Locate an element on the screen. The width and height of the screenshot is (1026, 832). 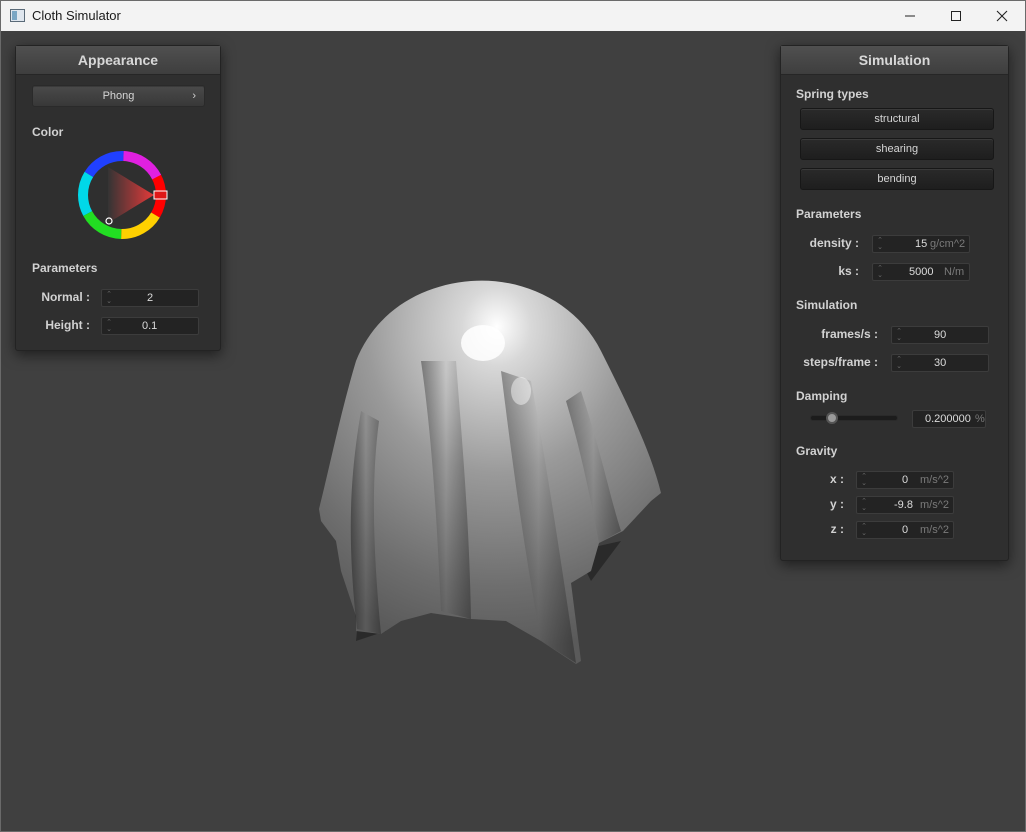
normal-label: Normal : is located at coordinates (65, 297).